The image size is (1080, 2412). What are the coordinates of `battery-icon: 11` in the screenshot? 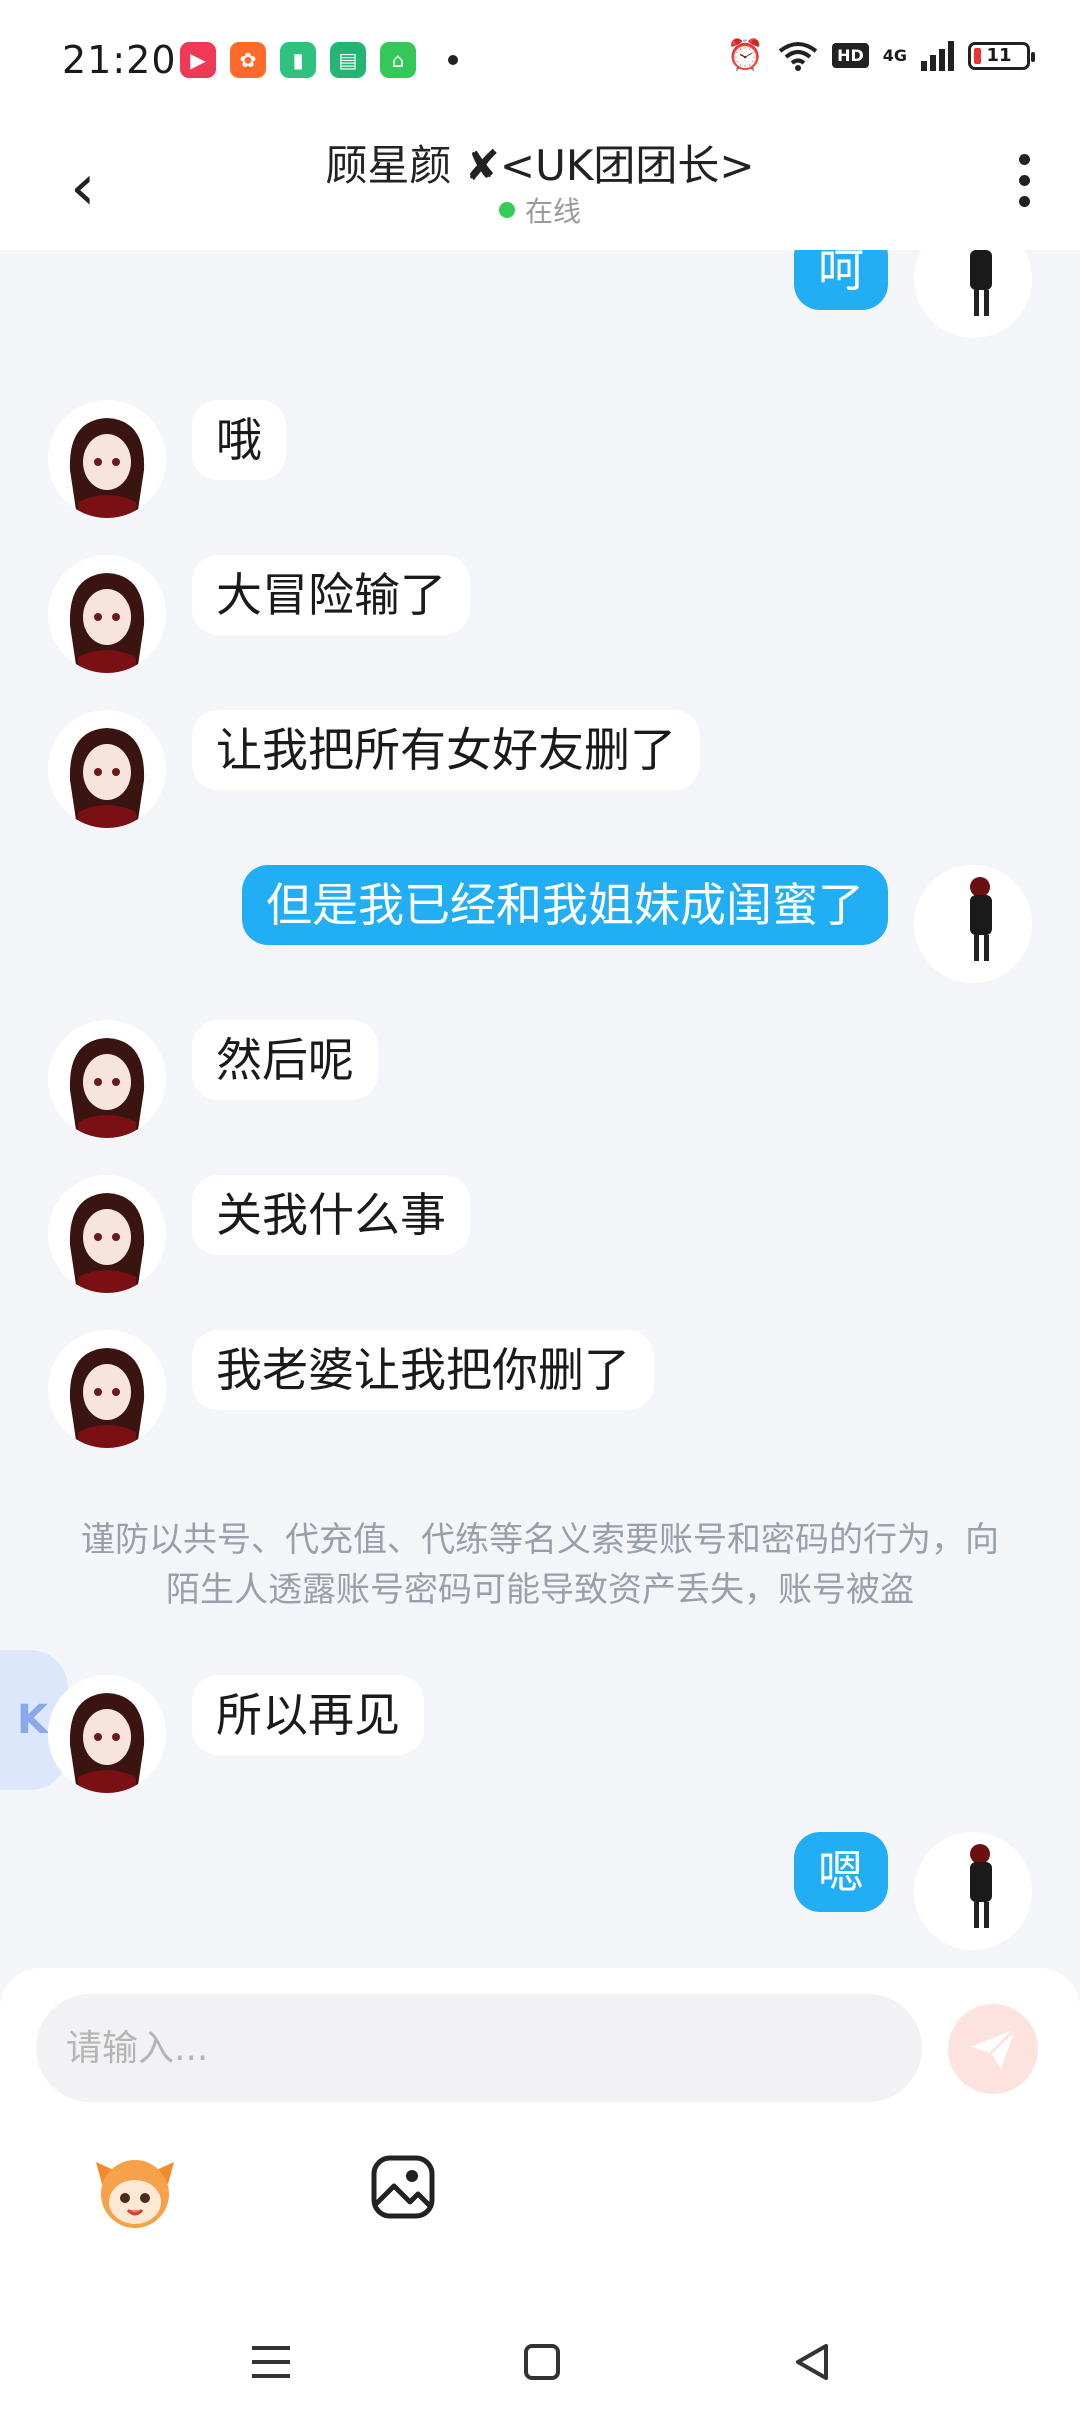 It's located at (1001, 55).